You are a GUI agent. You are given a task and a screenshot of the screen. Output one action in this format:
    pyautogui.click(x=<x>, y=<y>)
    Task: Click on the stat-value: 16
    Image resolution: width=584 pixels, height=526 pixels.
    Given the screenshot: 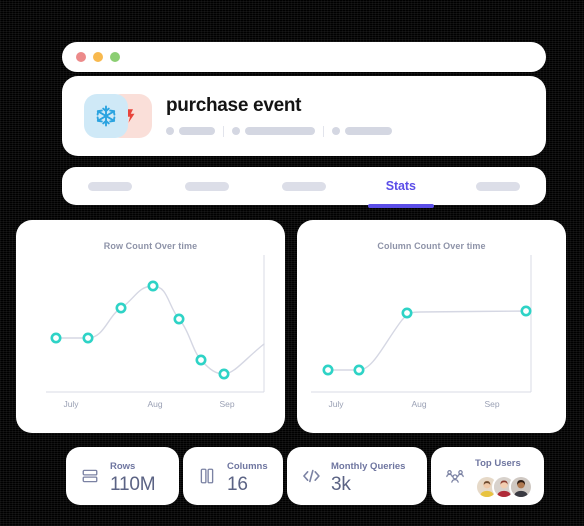 What is the action you would take?
    pyautogui.click(x=237, y=485)
    